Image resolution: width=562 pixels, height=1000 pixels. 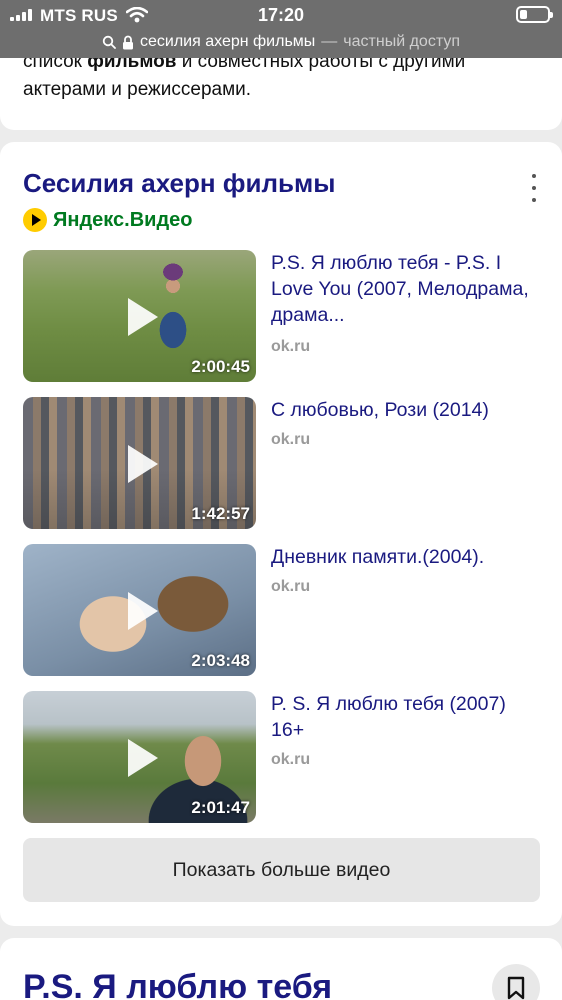 I want to click on lock-icon, so click(x=128, y=42).